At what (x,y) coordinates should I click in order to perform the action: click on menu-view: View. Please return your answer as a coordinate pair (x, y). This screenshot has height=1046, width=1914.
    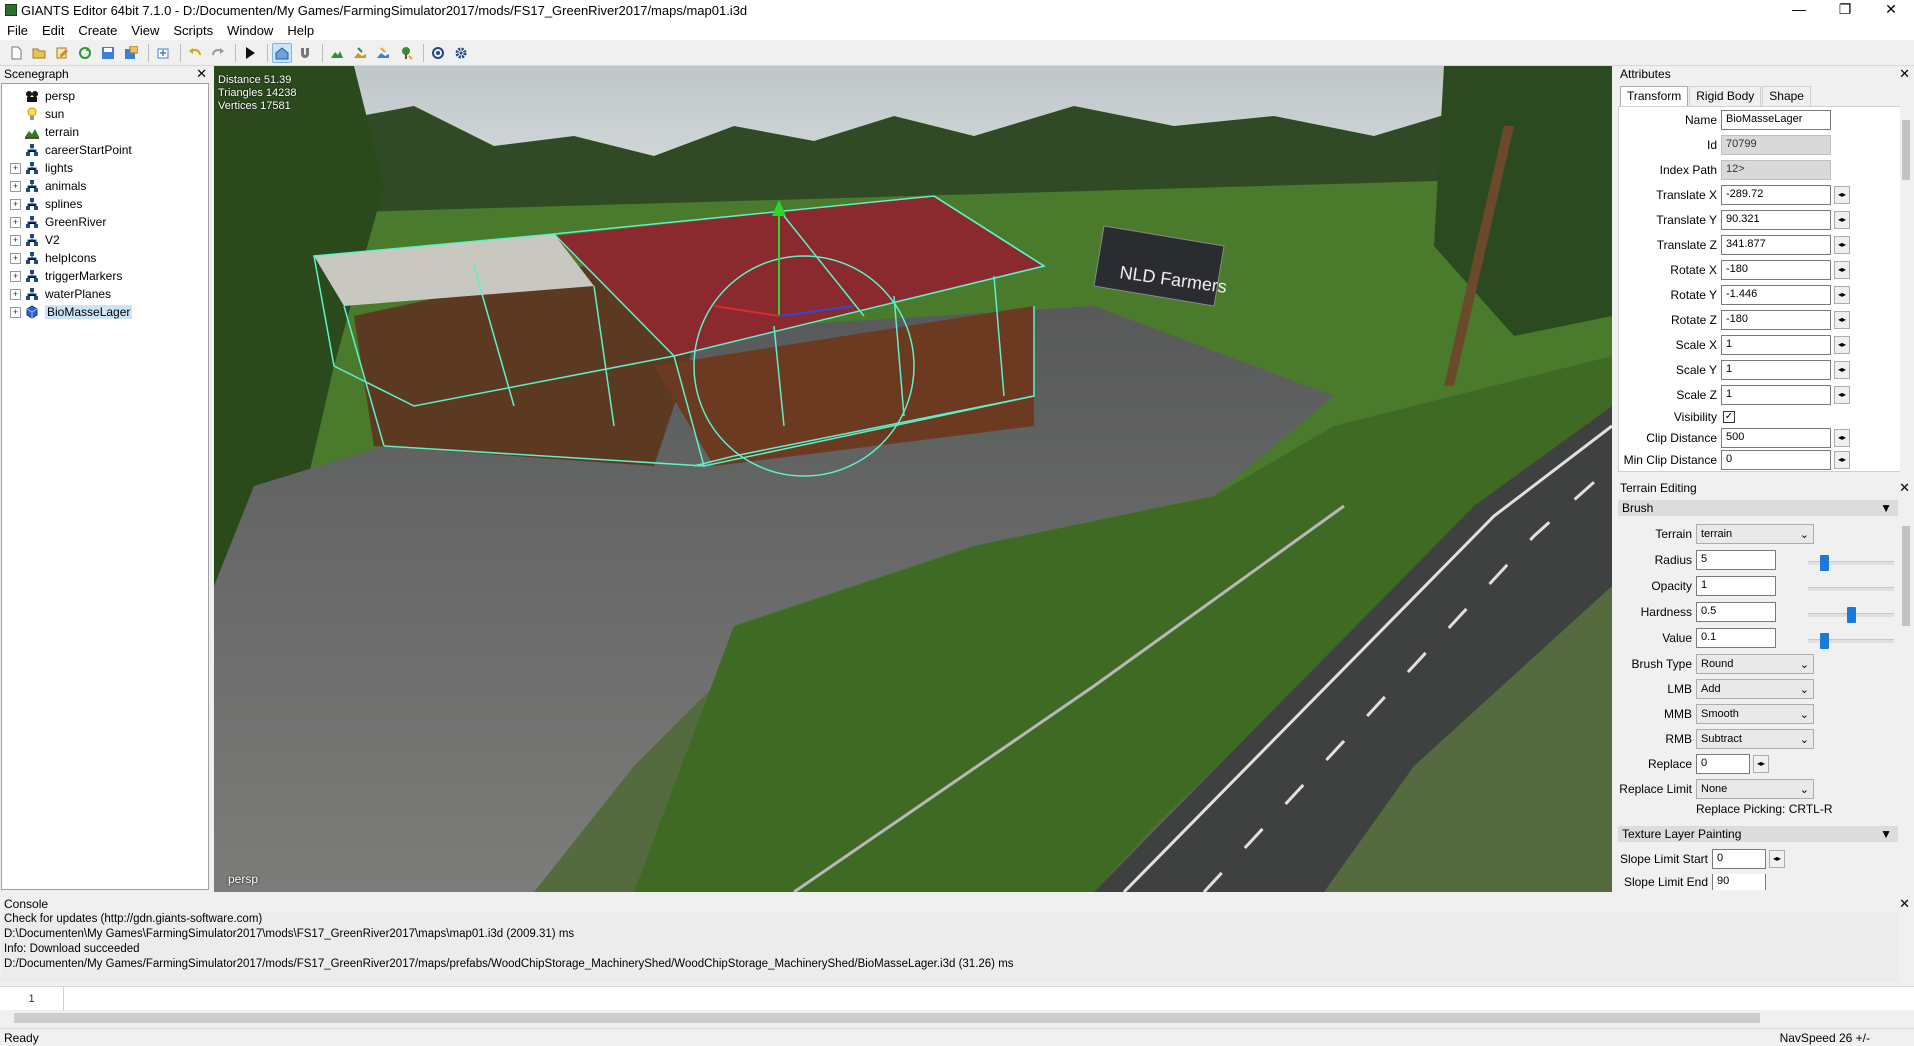
    Looking at the image, I should click on (145, 30).